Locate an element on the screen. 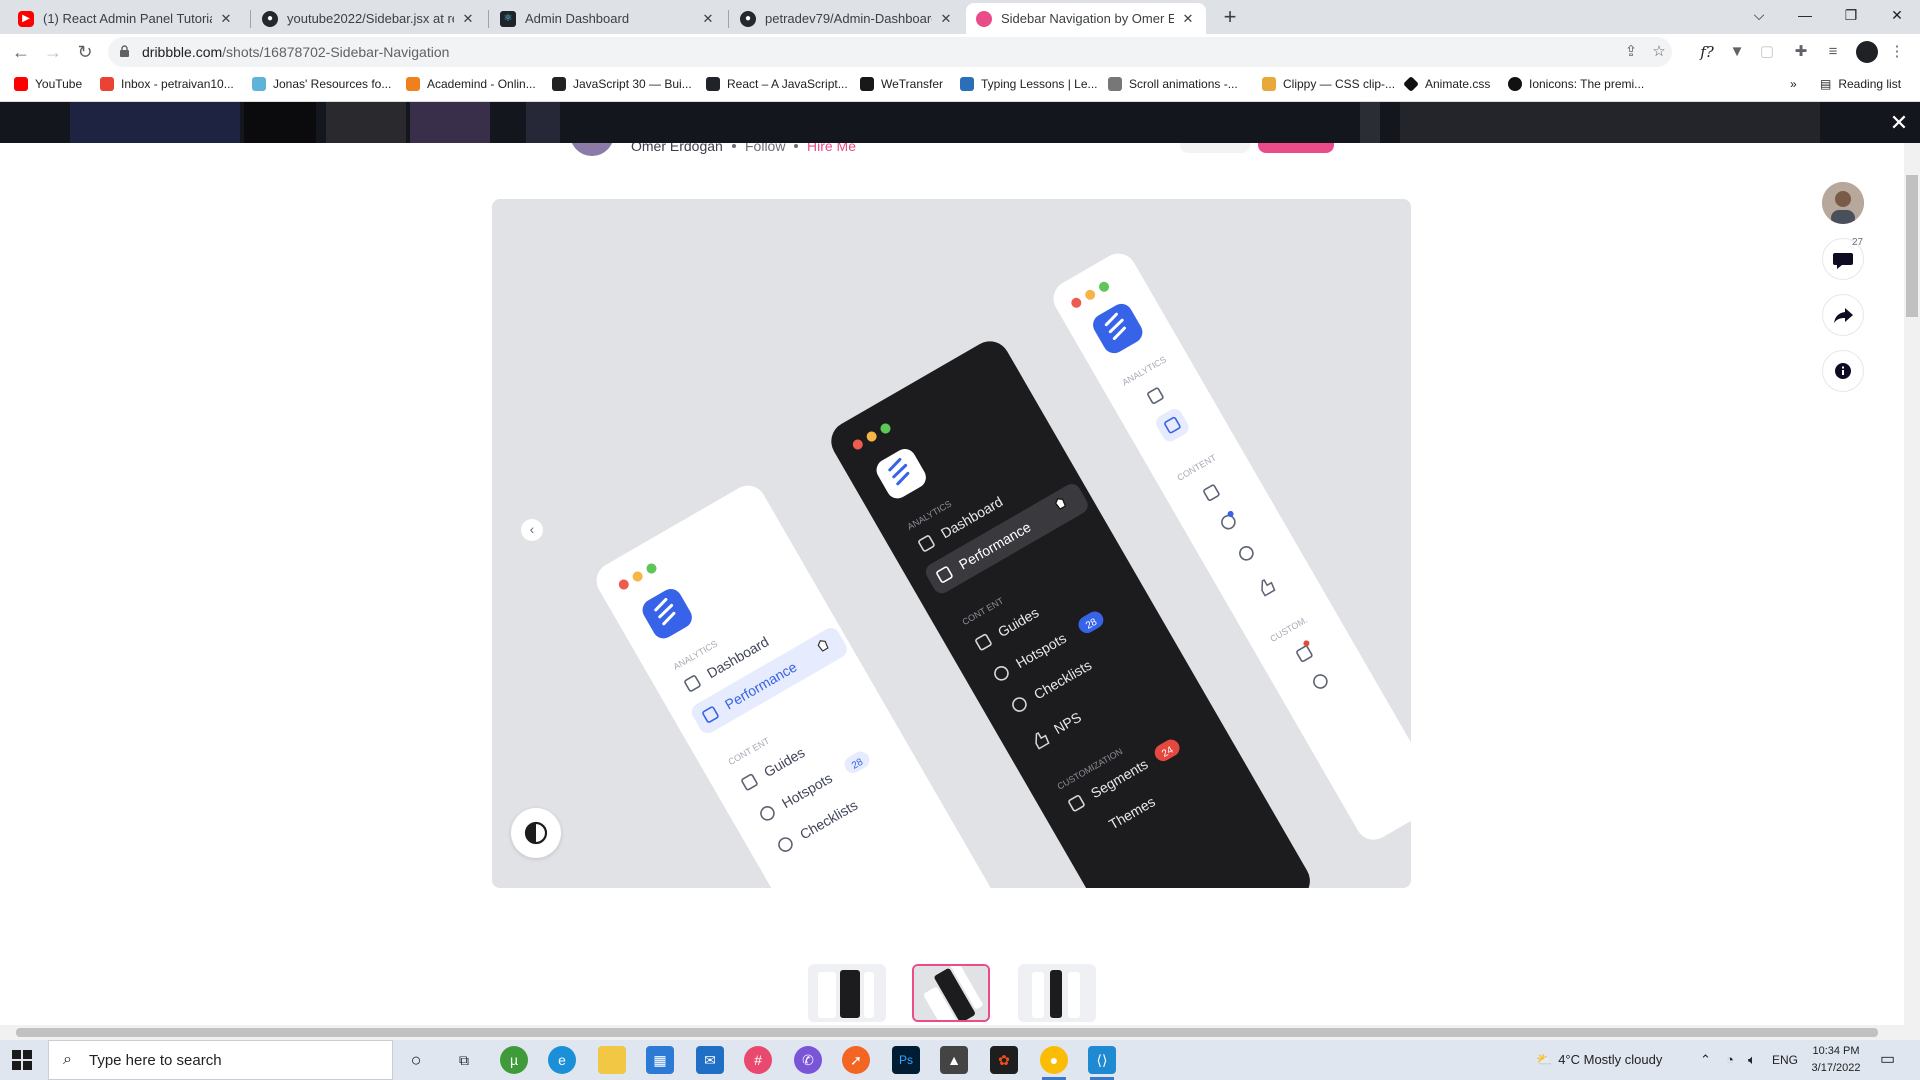 The height and width of the screenshot is (1080, 1920). tab-github-admin: ● petradev79/Admin-Dashboard ✕ is located at coordinates (847, 18).